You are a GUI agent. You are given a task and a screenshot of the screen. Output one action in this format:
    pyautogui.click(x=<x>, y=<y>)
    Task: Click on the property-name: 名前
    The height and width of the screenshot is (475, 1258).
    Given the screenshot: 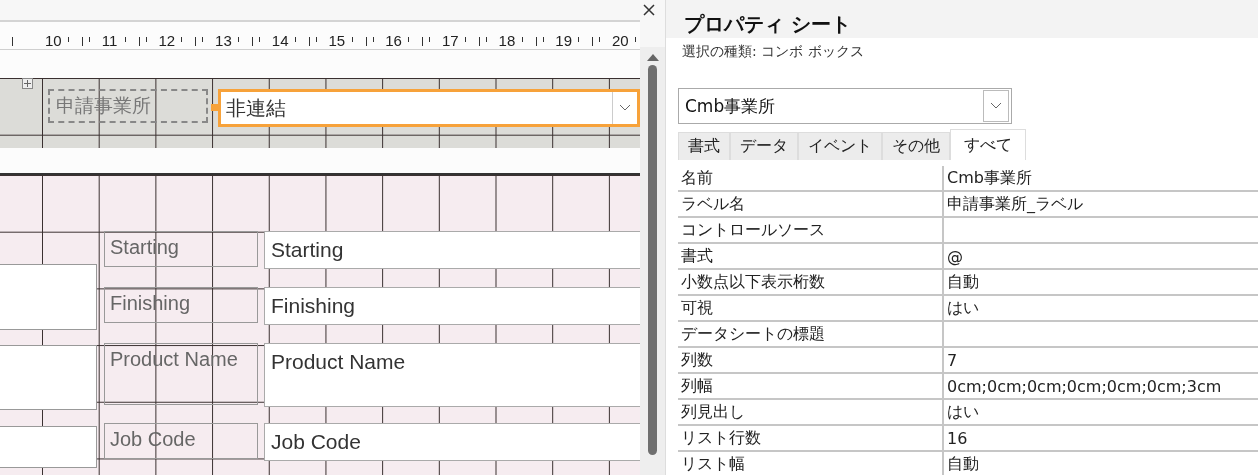 What is the action you would take?
    pyautogui.click(x=811, y=179)
    